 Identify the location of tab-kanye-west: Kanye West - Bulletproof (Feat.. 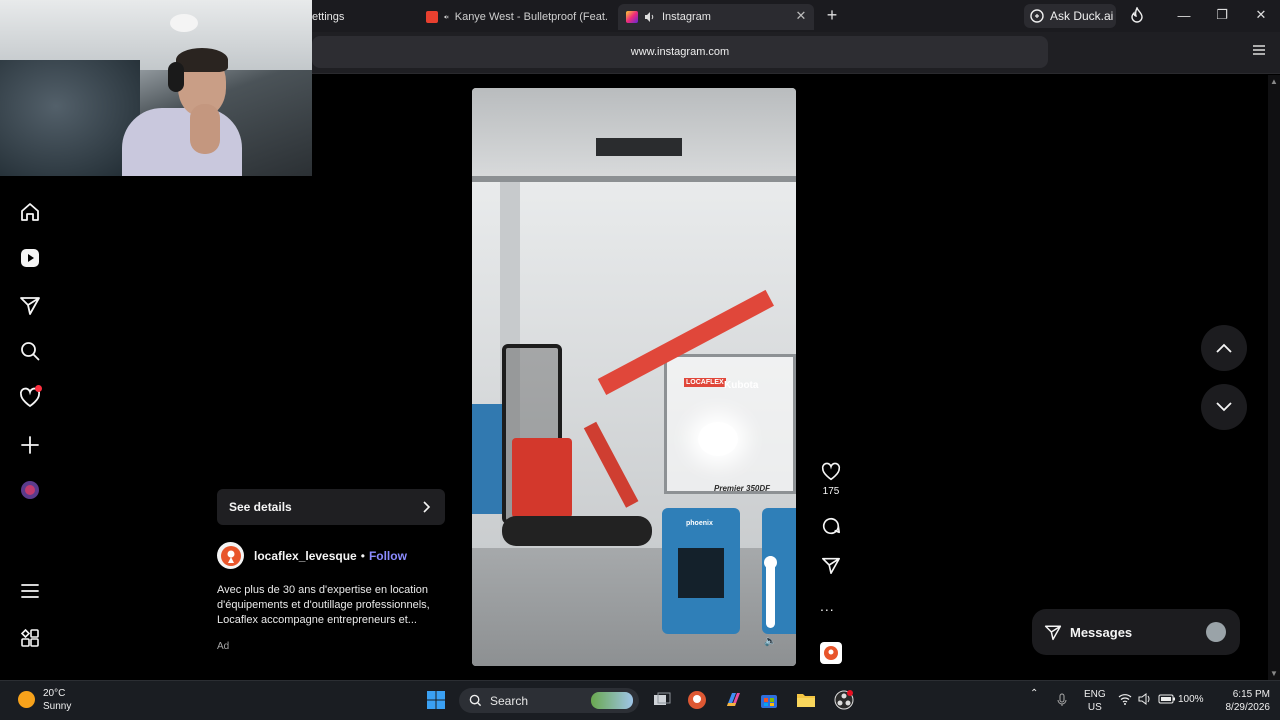
(517, 17).